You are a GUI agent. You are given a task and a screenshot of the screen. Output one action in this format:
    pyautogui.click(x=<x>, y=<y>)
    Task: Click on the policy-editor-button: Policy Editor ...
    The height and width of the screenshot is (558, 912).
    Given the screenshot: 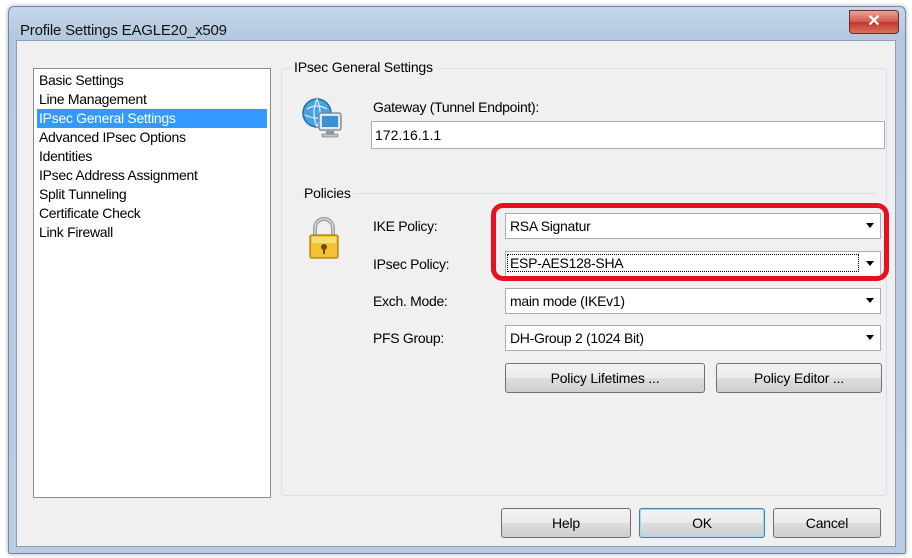 What is the action you would take?
    pyautogui.click(x=799, y=378)
    